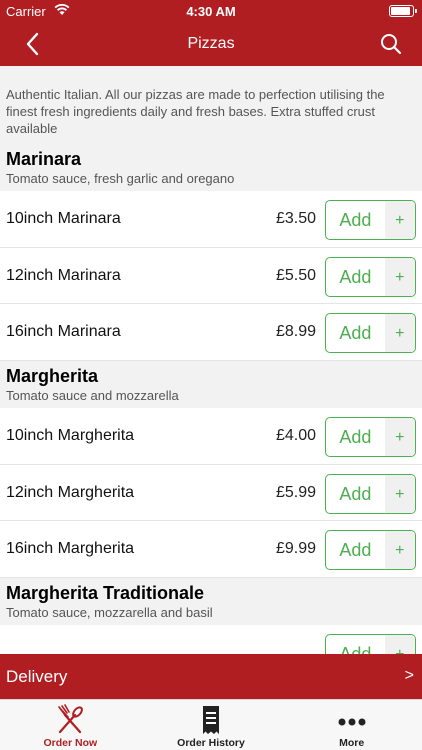  I want to click on delivery-bar: Delivery >, so click(211, 676).